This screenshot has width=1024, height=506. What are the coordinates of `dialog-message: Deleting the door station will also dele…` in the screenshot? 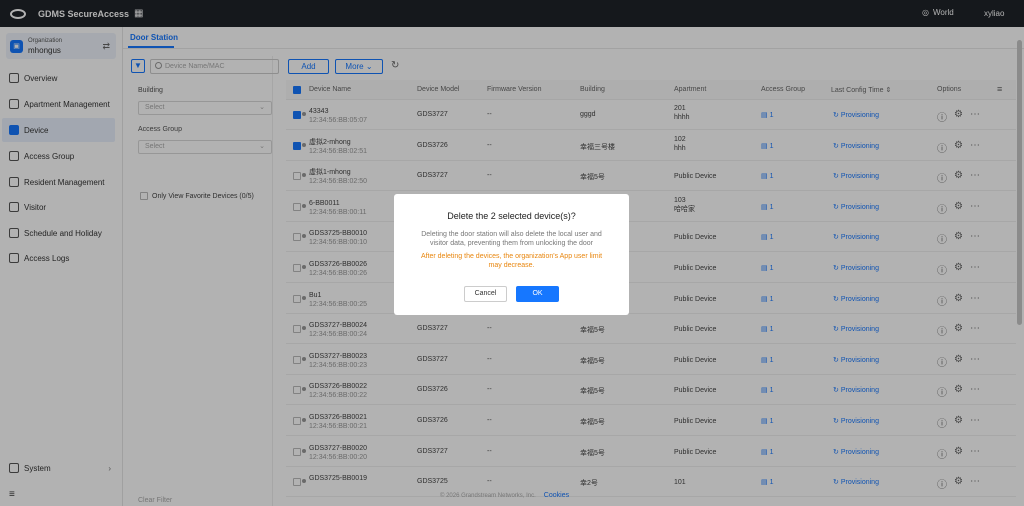 It's located at (511, 239).